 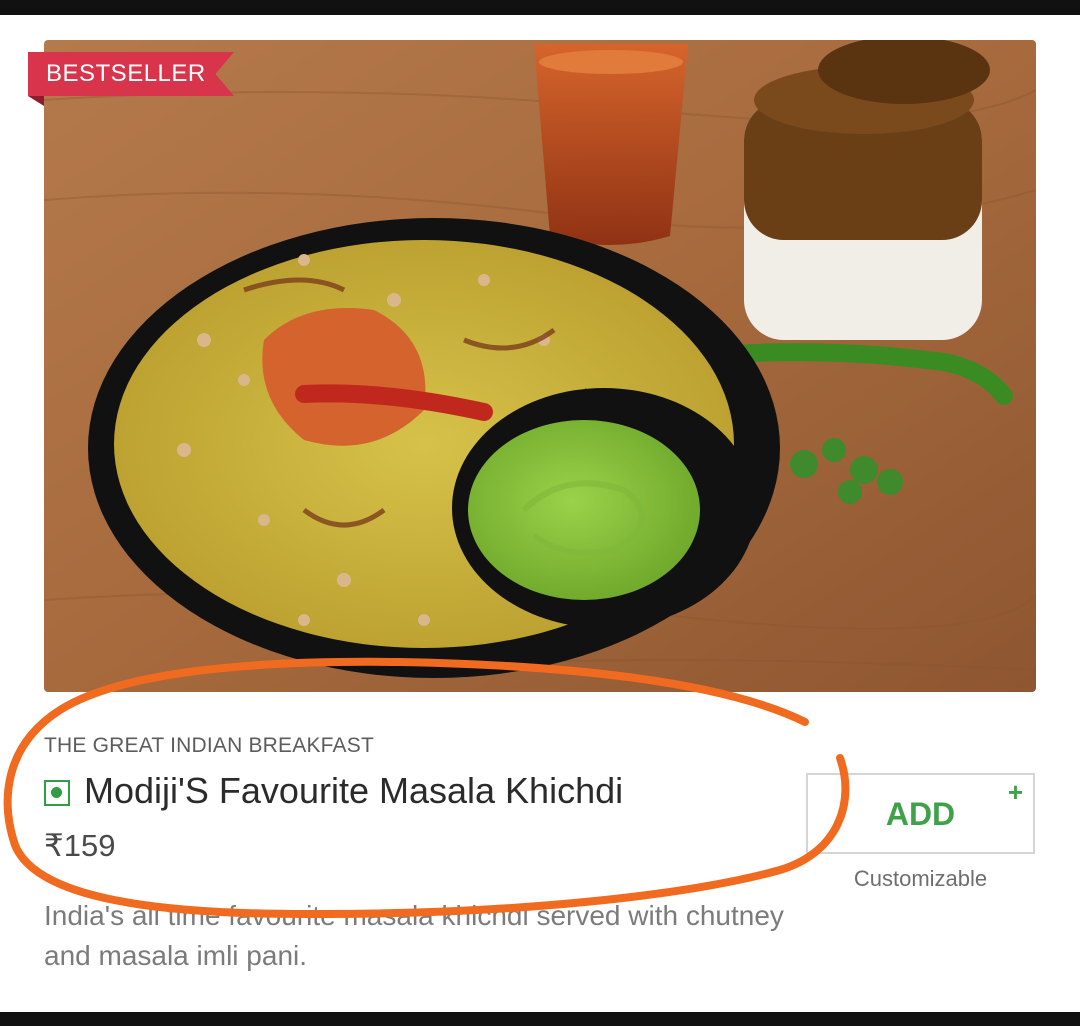 I want to click on item-title: Modiji'S Favourite Masala Khichdi, so click(x=353, y=791).